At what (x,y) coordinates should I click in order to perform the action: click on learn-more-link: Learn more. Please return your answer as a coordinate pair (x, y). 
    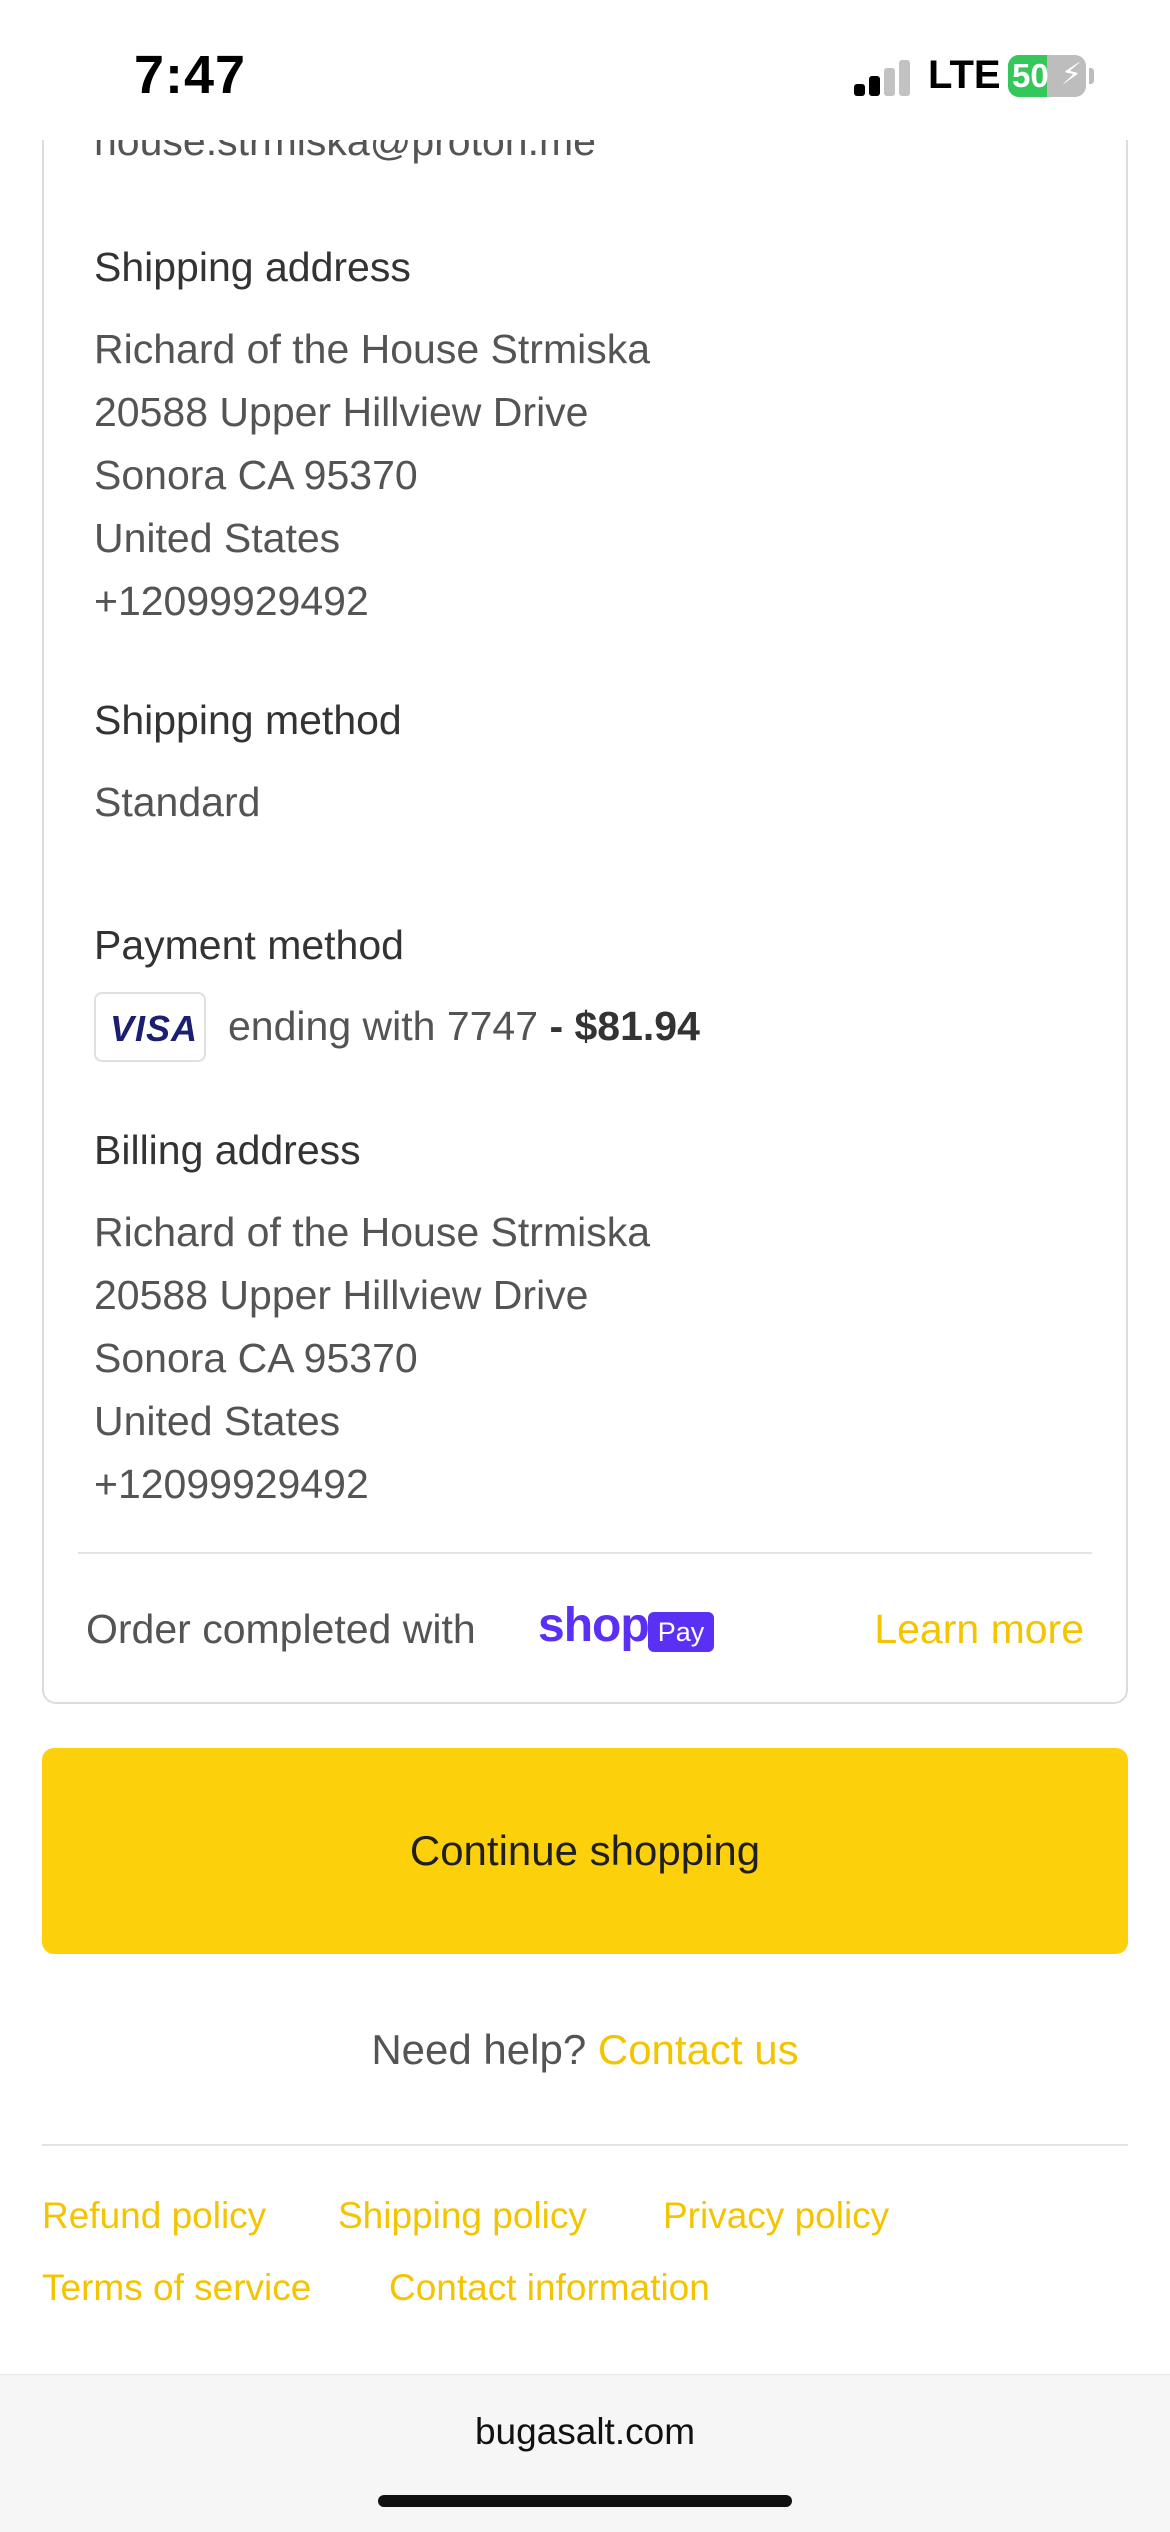
    Looking at the image, I should click on (979, 1629).